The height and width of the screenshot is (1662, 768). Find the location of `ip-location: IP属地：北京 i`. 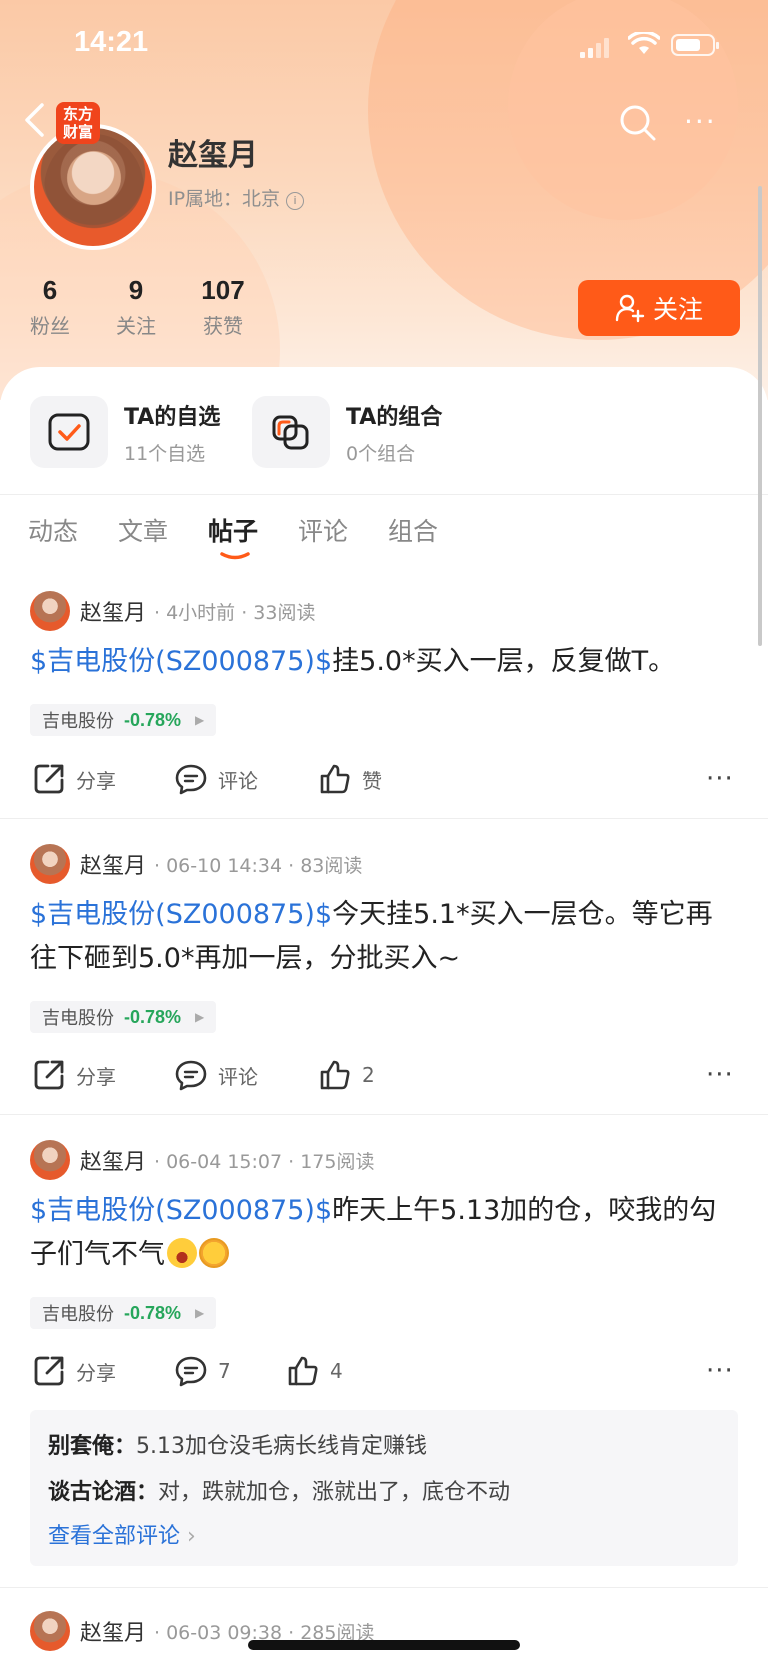

ip-location: IP属地：北京 i is located at coordinates (236, 197).